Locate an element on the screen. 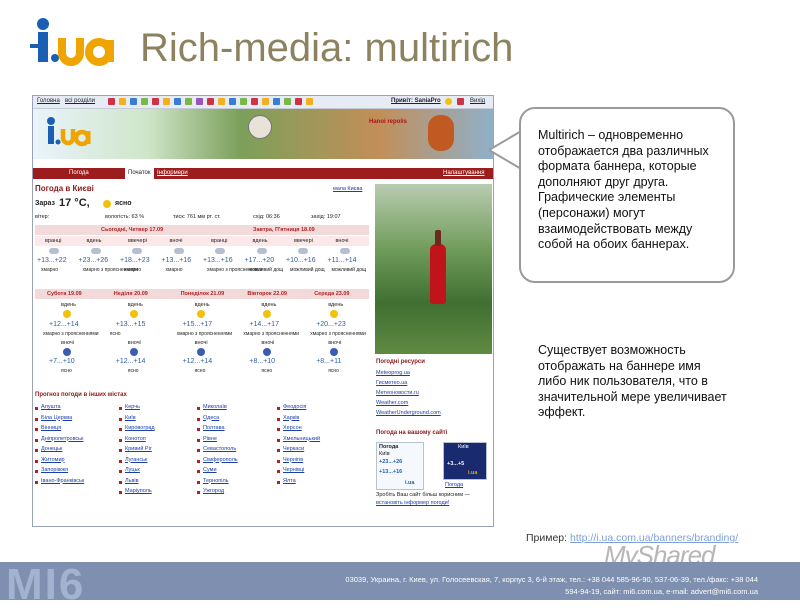 The image size is (800, 610). city-link: Ужгород is located at coordinates (213, 491).